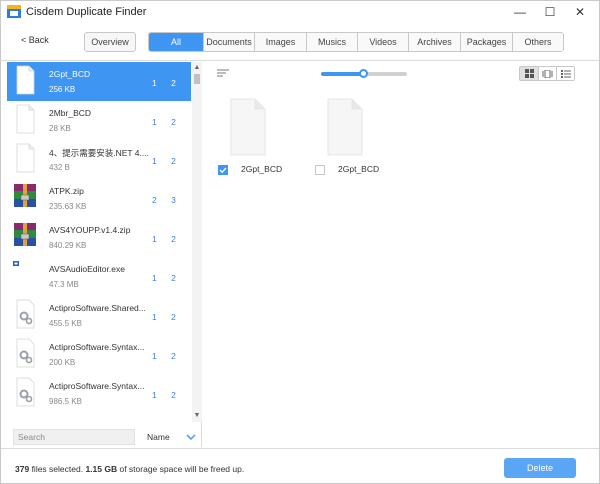 This screenshot has width=600, height=484. What do you see at coordinates (57, 469) in the screenshot?
I see `selected-label: files selected.` at bounding box center [57, 469].